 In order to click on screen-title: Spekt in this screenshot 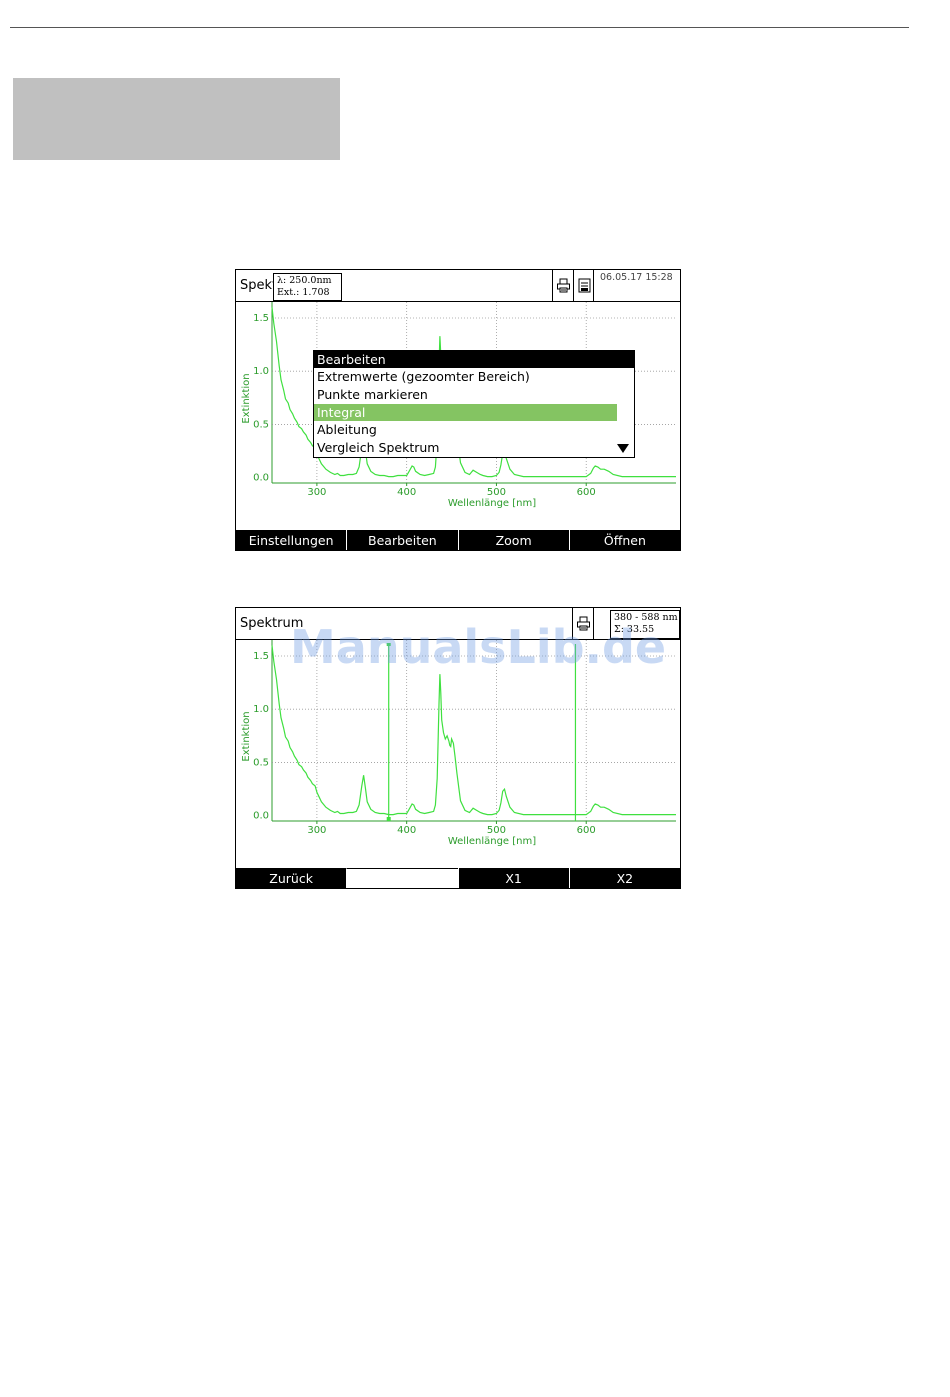, I will do `click(259, 285)`.